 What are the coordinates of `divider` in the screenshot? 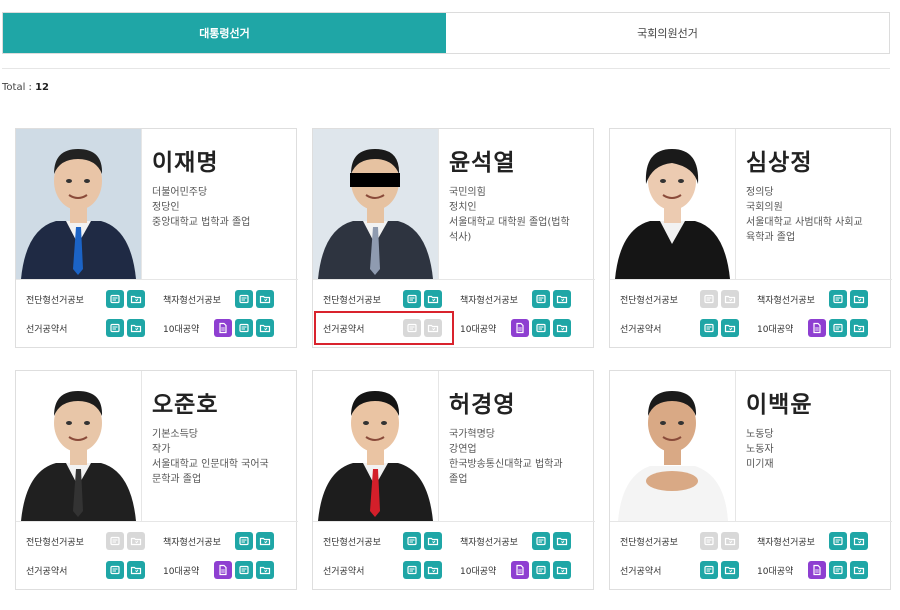 It's located at (446, 68).